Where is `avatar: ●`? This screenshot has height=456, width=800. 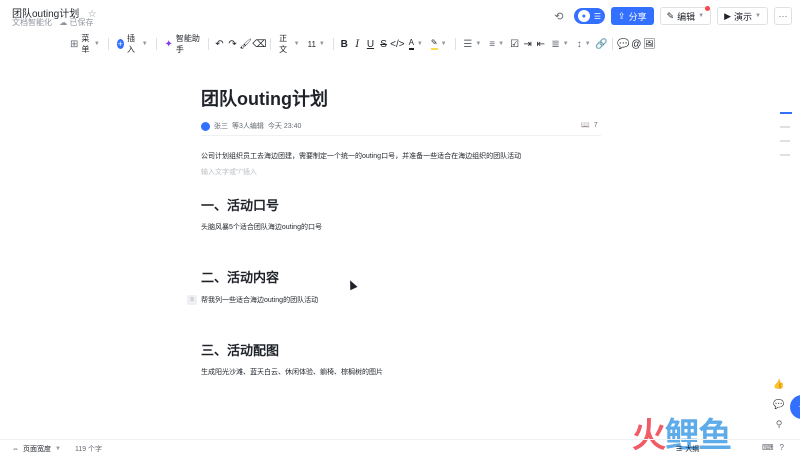
avatar: ● is located at coordinates (583, 16).